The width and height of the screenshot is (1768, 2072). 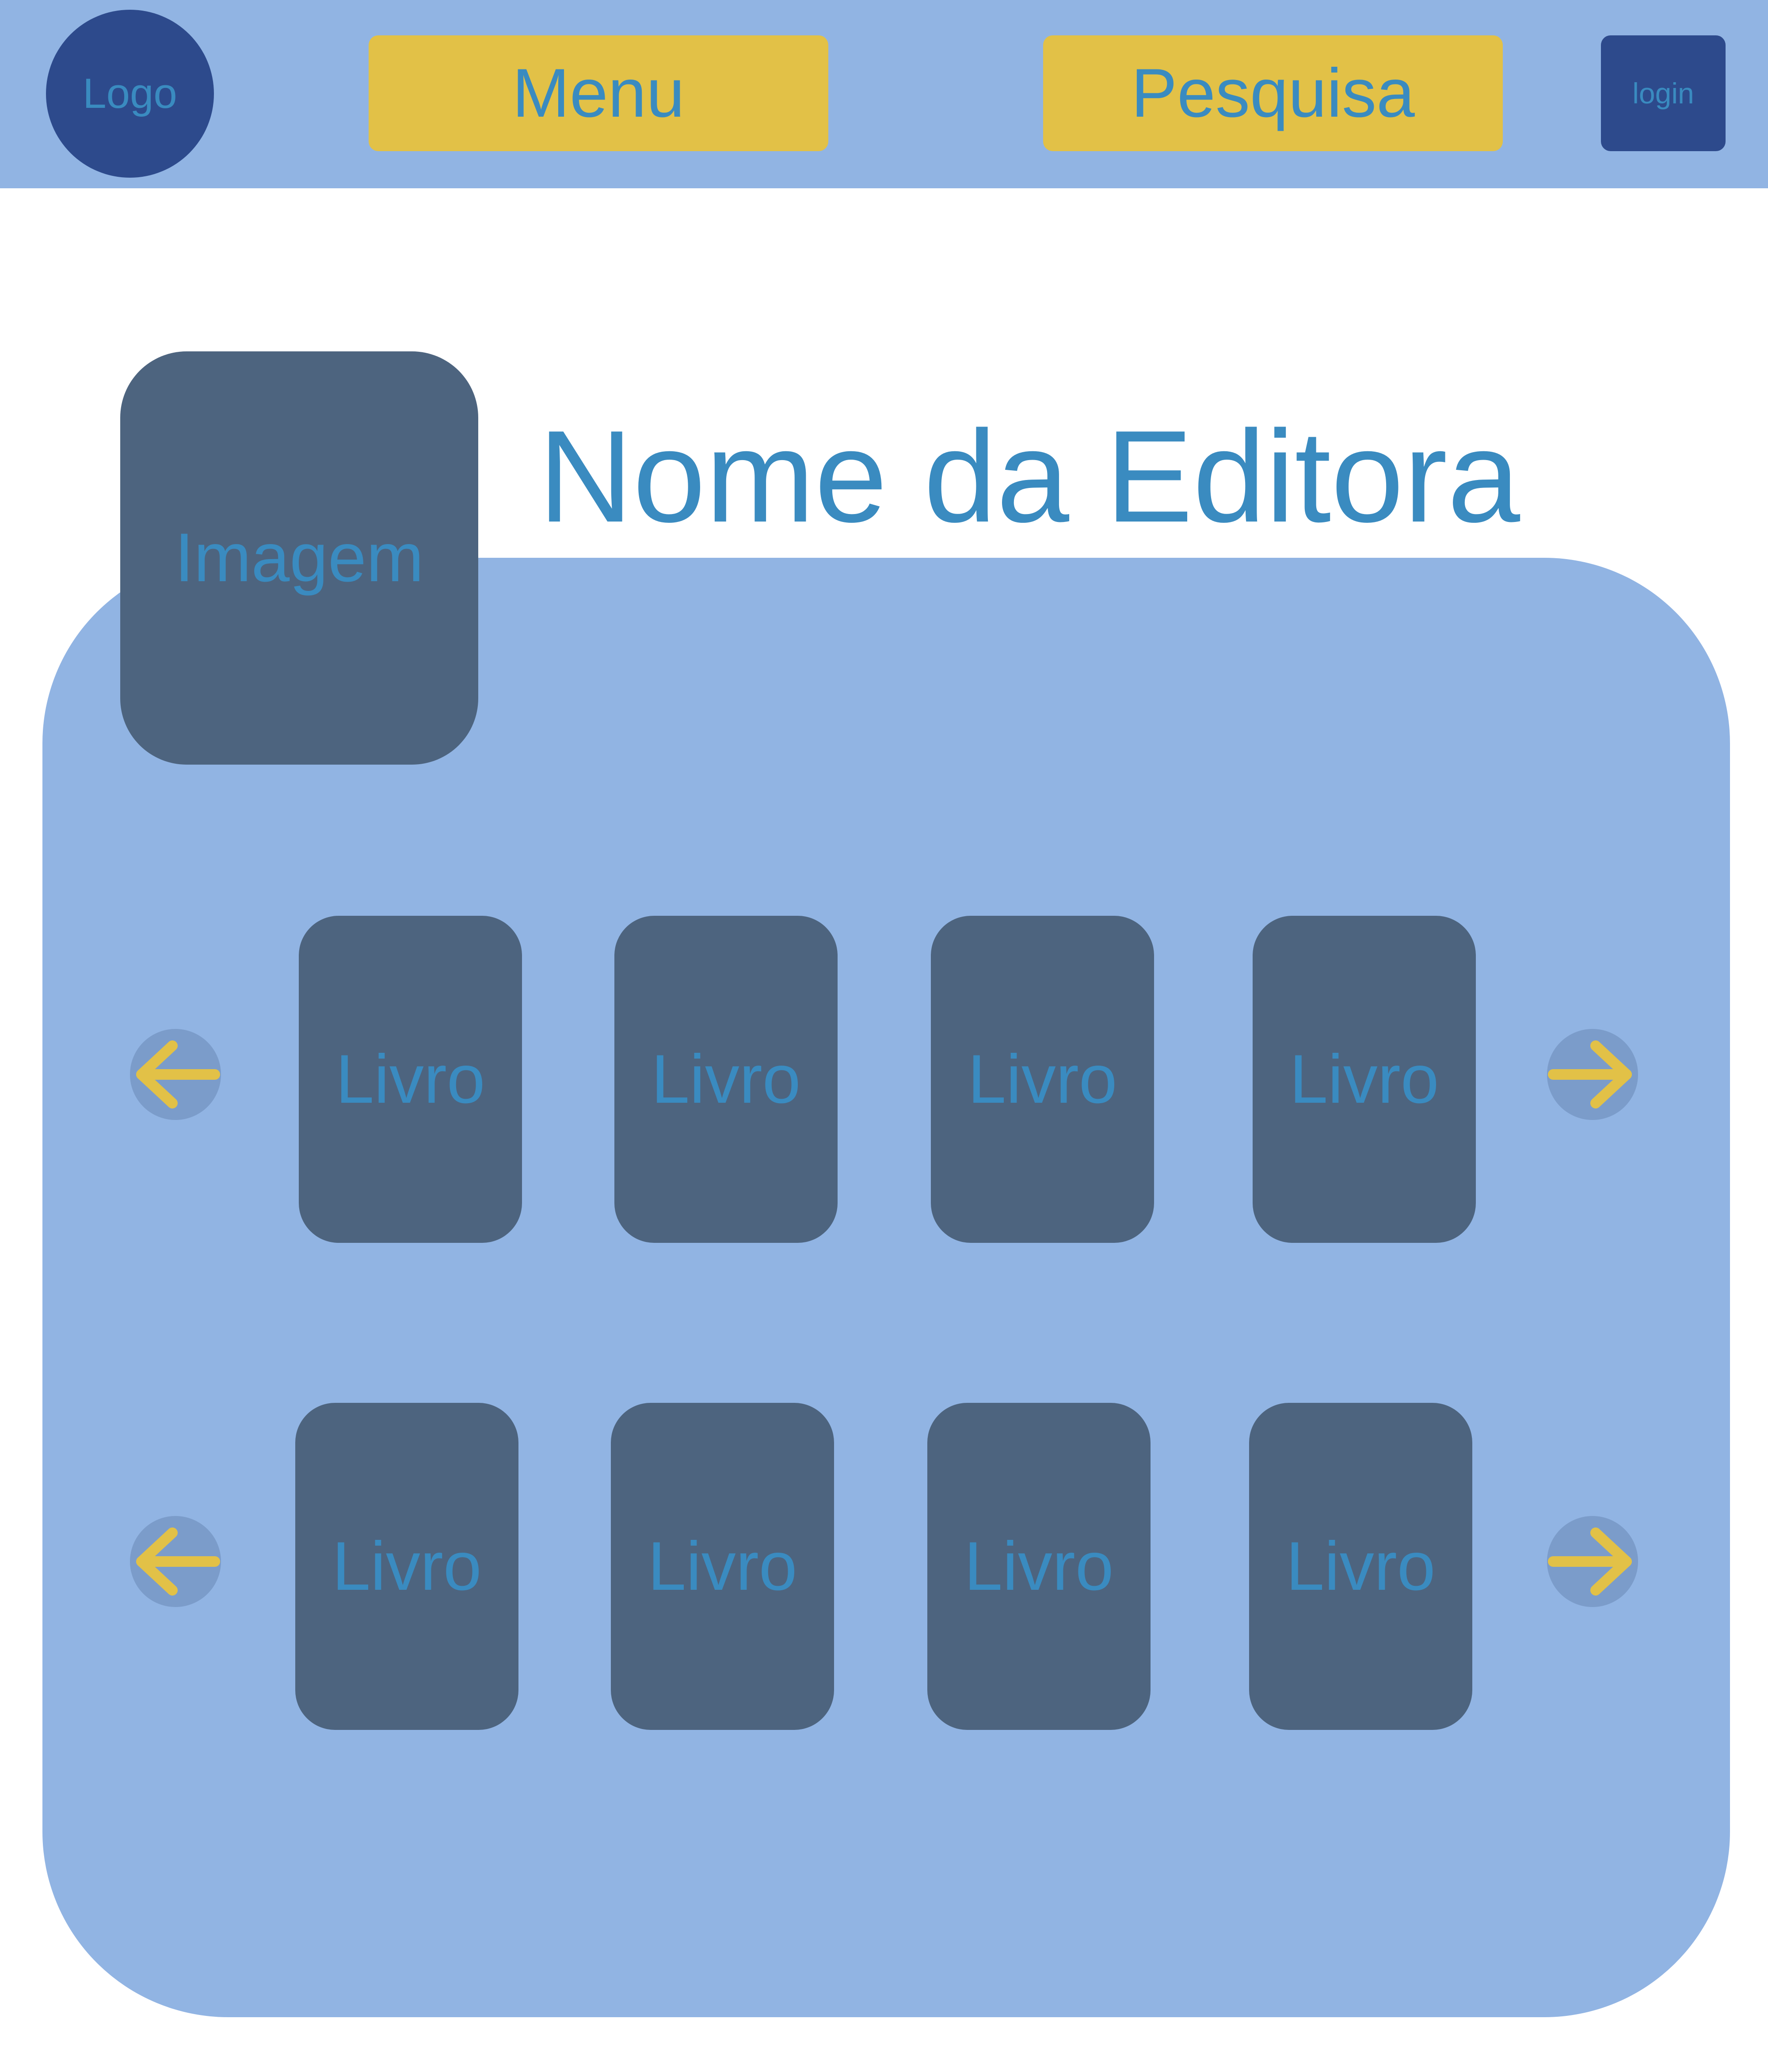 I want to click on header-bar: Logo Menu Pesquisa login, so click(x=884, y=94).